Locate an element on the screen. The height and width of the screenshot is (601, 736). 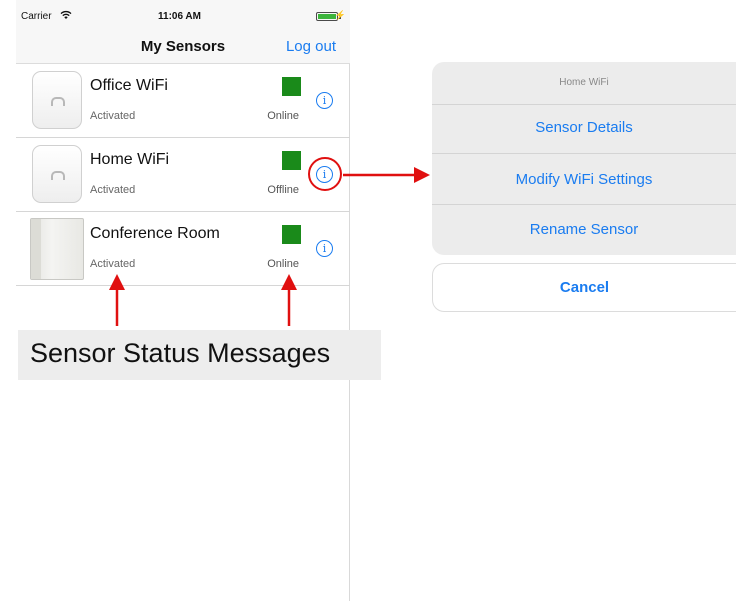
sensor-row-home-wifi: Home WiFi Activated Offline i is located at coordinates (183, 175).